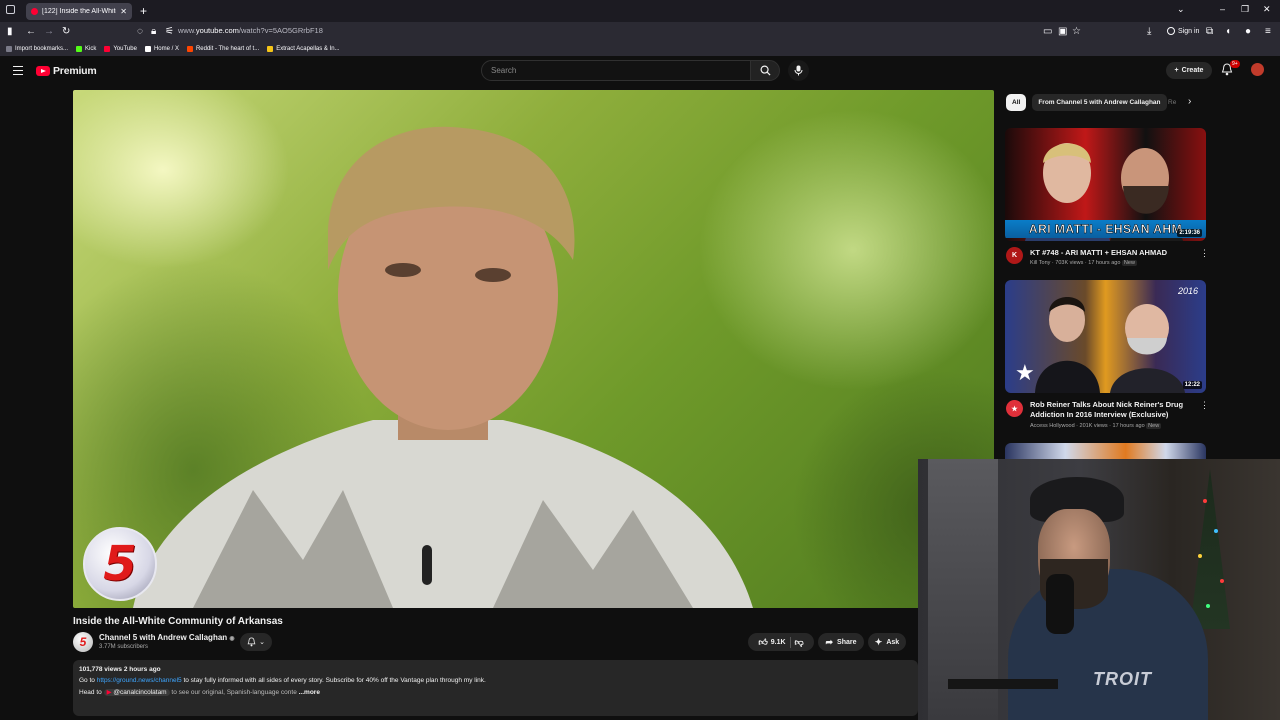 The image size is (1280, 720). What do you see at coordinates (1099, 102) in the screenshot?
I see `chip-from-channel: From Channel 5 with Andrew Callaghan` at bounding box center [1099, 102].